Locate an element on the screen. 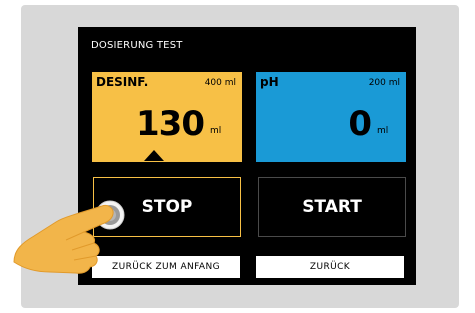 The height and width of the screenshot is (313, 475). screen-title: DOSIERUNG TEST is located at coordinates (137, 45).